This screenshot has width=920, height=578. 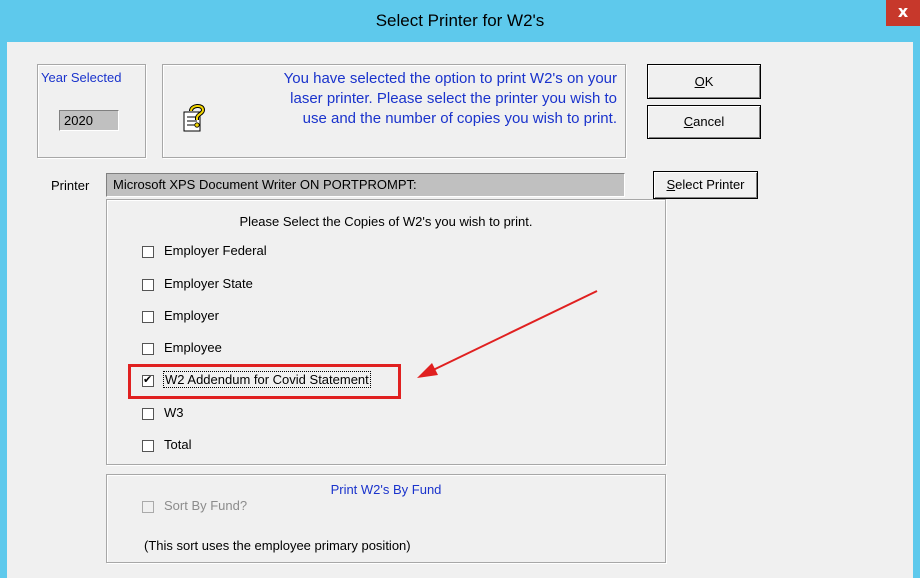 I want to click on checkbox-employer, so click(x=148, y=317).